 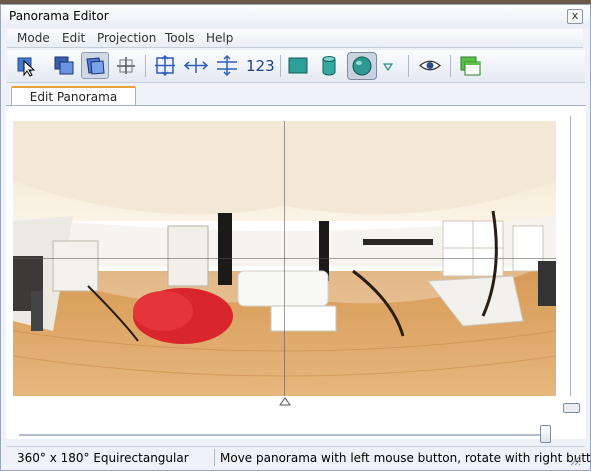 I want to click on drag-image-icon, so click(x=95, y=66).